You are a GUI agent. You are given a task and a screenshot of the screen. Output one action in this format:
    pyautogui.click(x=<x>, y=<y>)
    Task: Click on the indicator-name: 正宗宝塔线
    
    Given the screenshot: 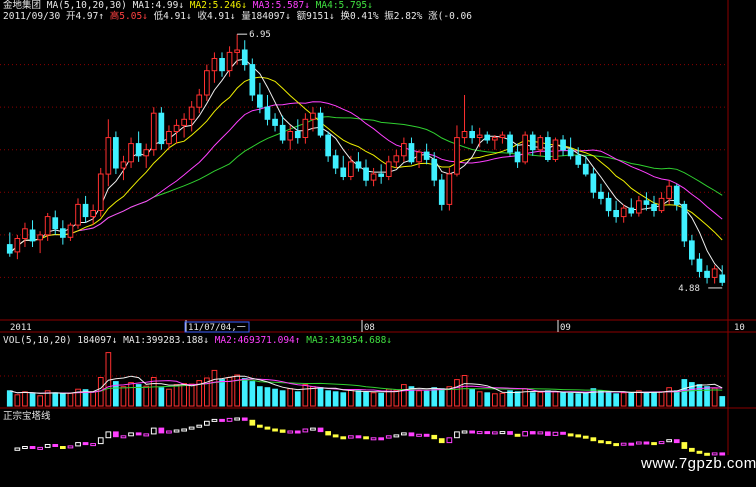 What is the action you would take?
    pyautogui.click(x=27, y=416)
    